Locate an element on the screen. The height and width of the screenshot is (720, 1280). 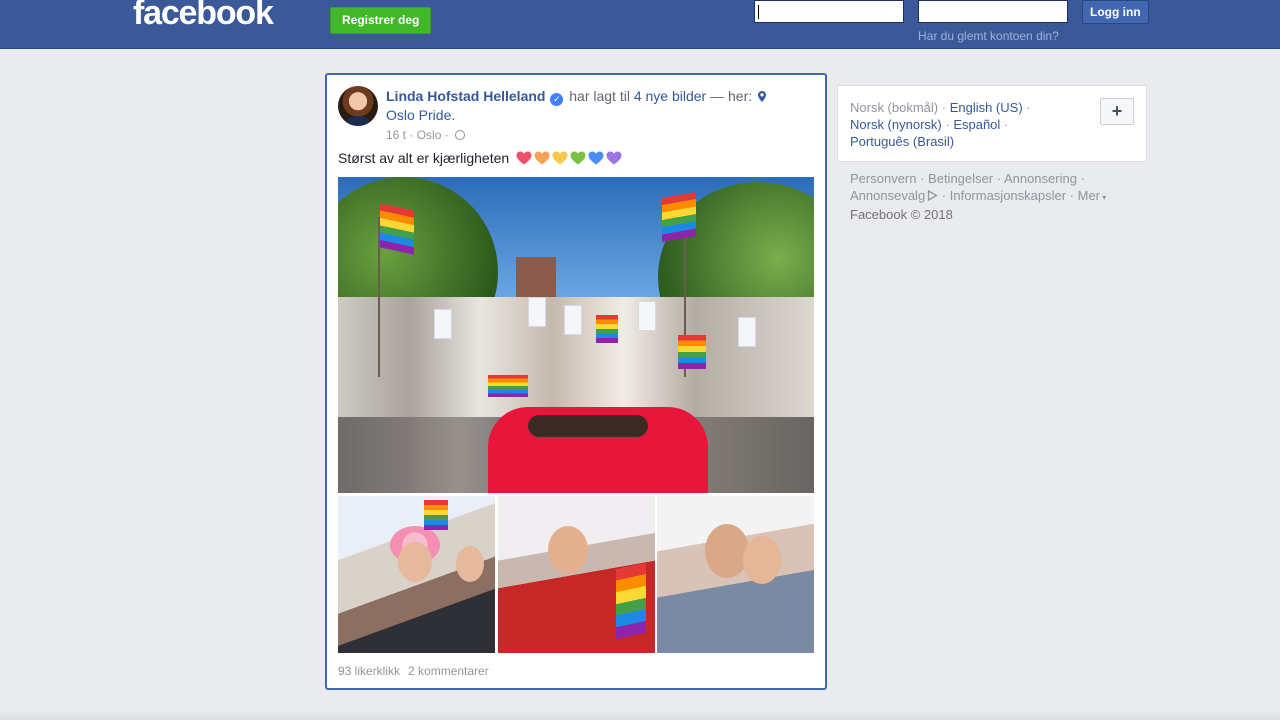
author-avatar is located at coordinates (358, 106).